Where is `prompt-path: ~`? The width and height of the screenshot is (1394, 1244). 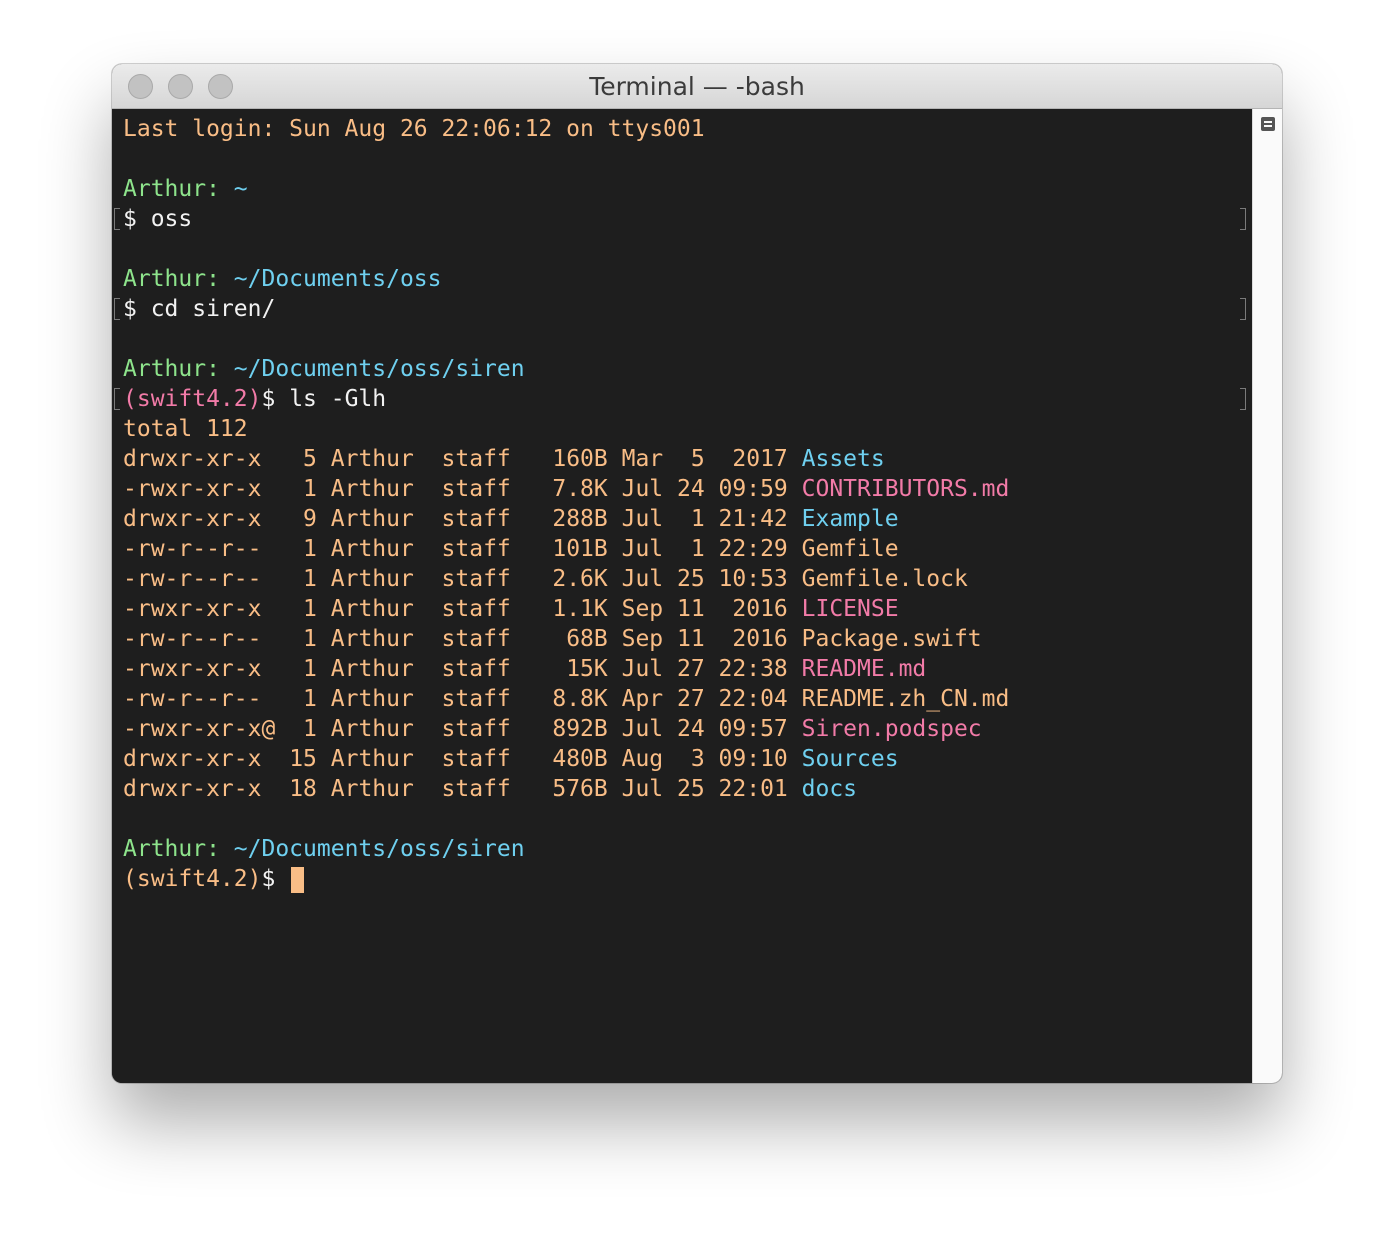
prompt-path: ~ is located at coordinates (240, 189).